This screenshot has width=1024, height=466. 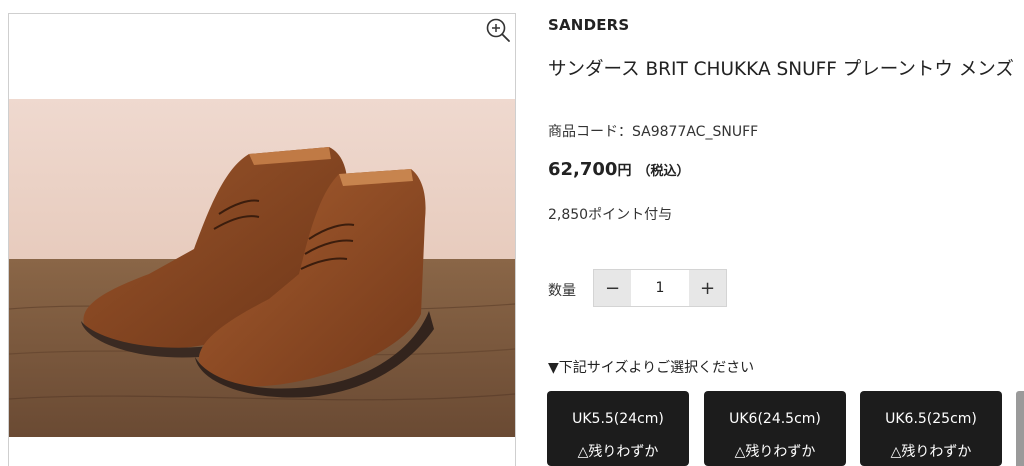 I want to click on quantity-label: 数量, so click(x=562, y=291).